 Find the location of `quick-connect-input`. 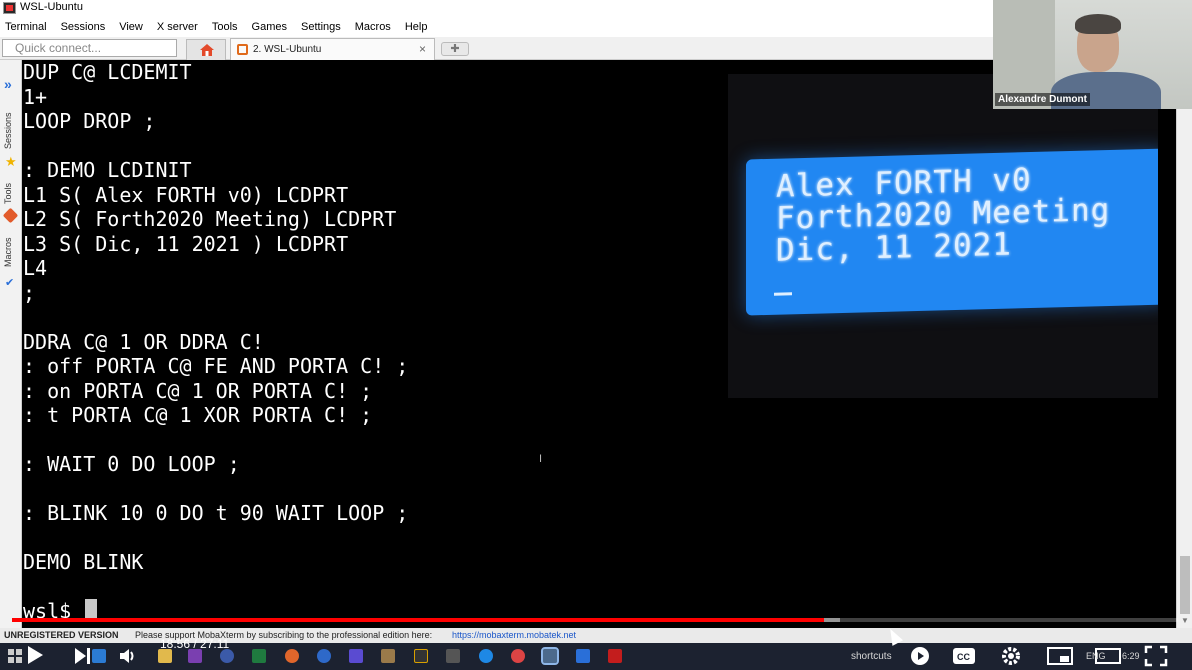

quick-connect-input is located at coordinates (89, 48).